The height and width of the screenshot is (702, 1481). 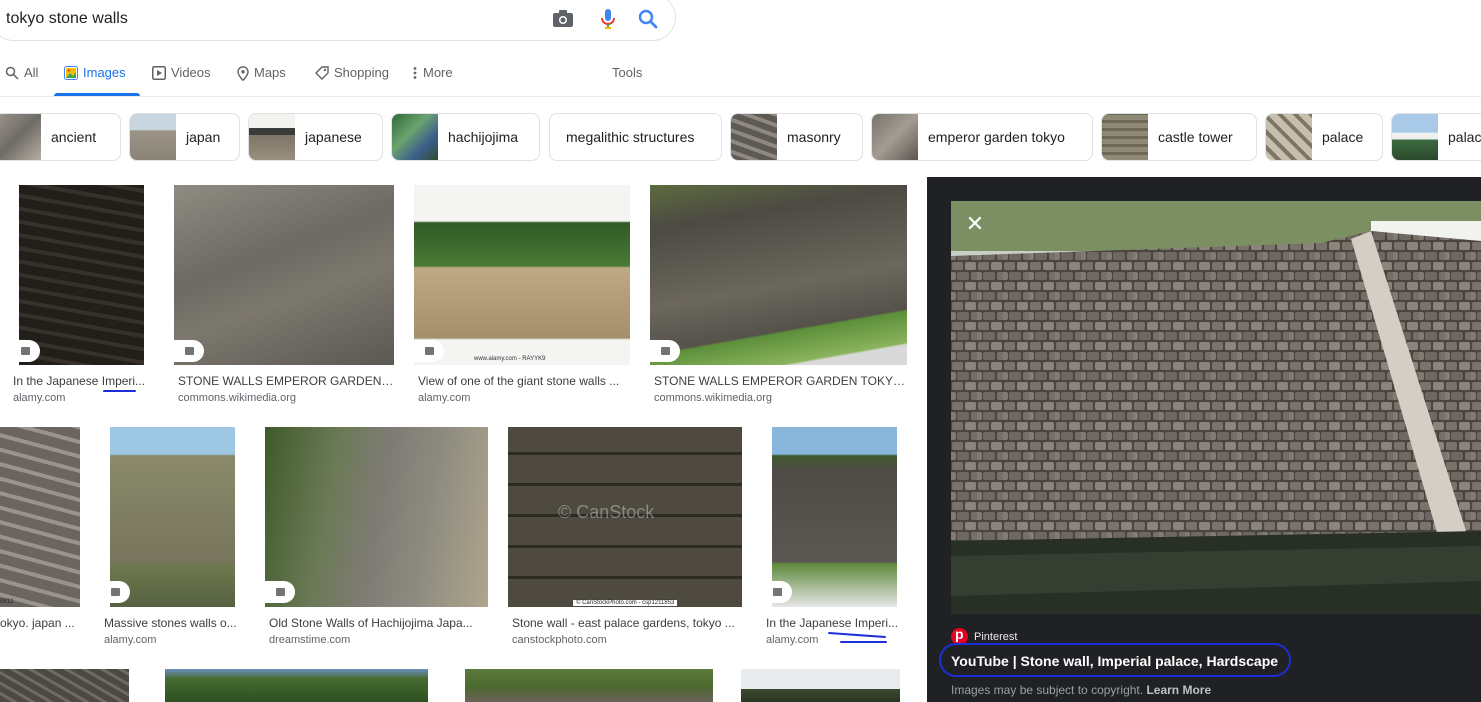 I want to click on chip-palace: palace, so click(x=1324, y=137).